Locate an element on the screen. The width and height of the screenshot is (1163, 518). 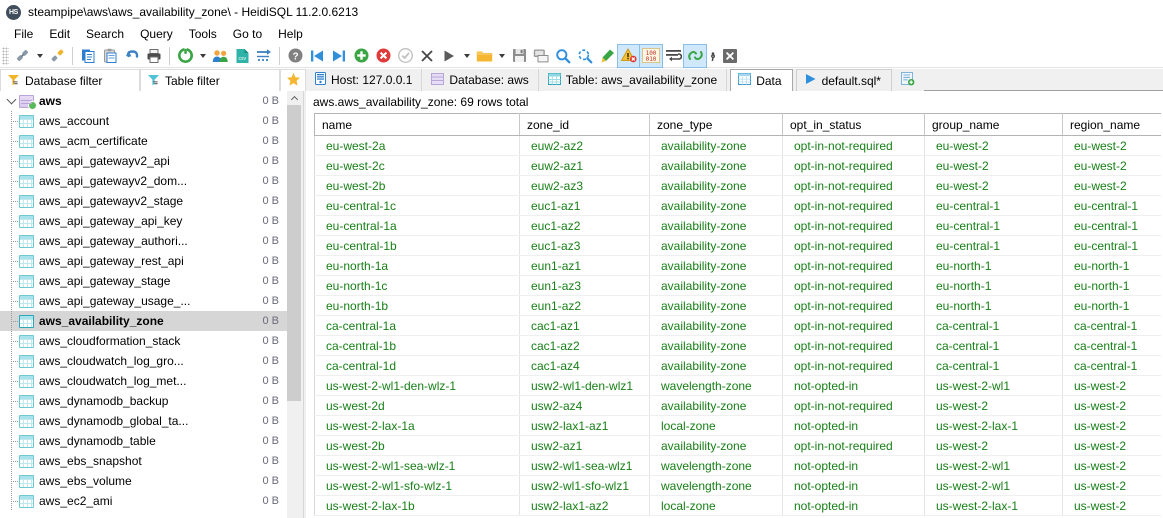
import-icon is located at coordinates (264, 56).